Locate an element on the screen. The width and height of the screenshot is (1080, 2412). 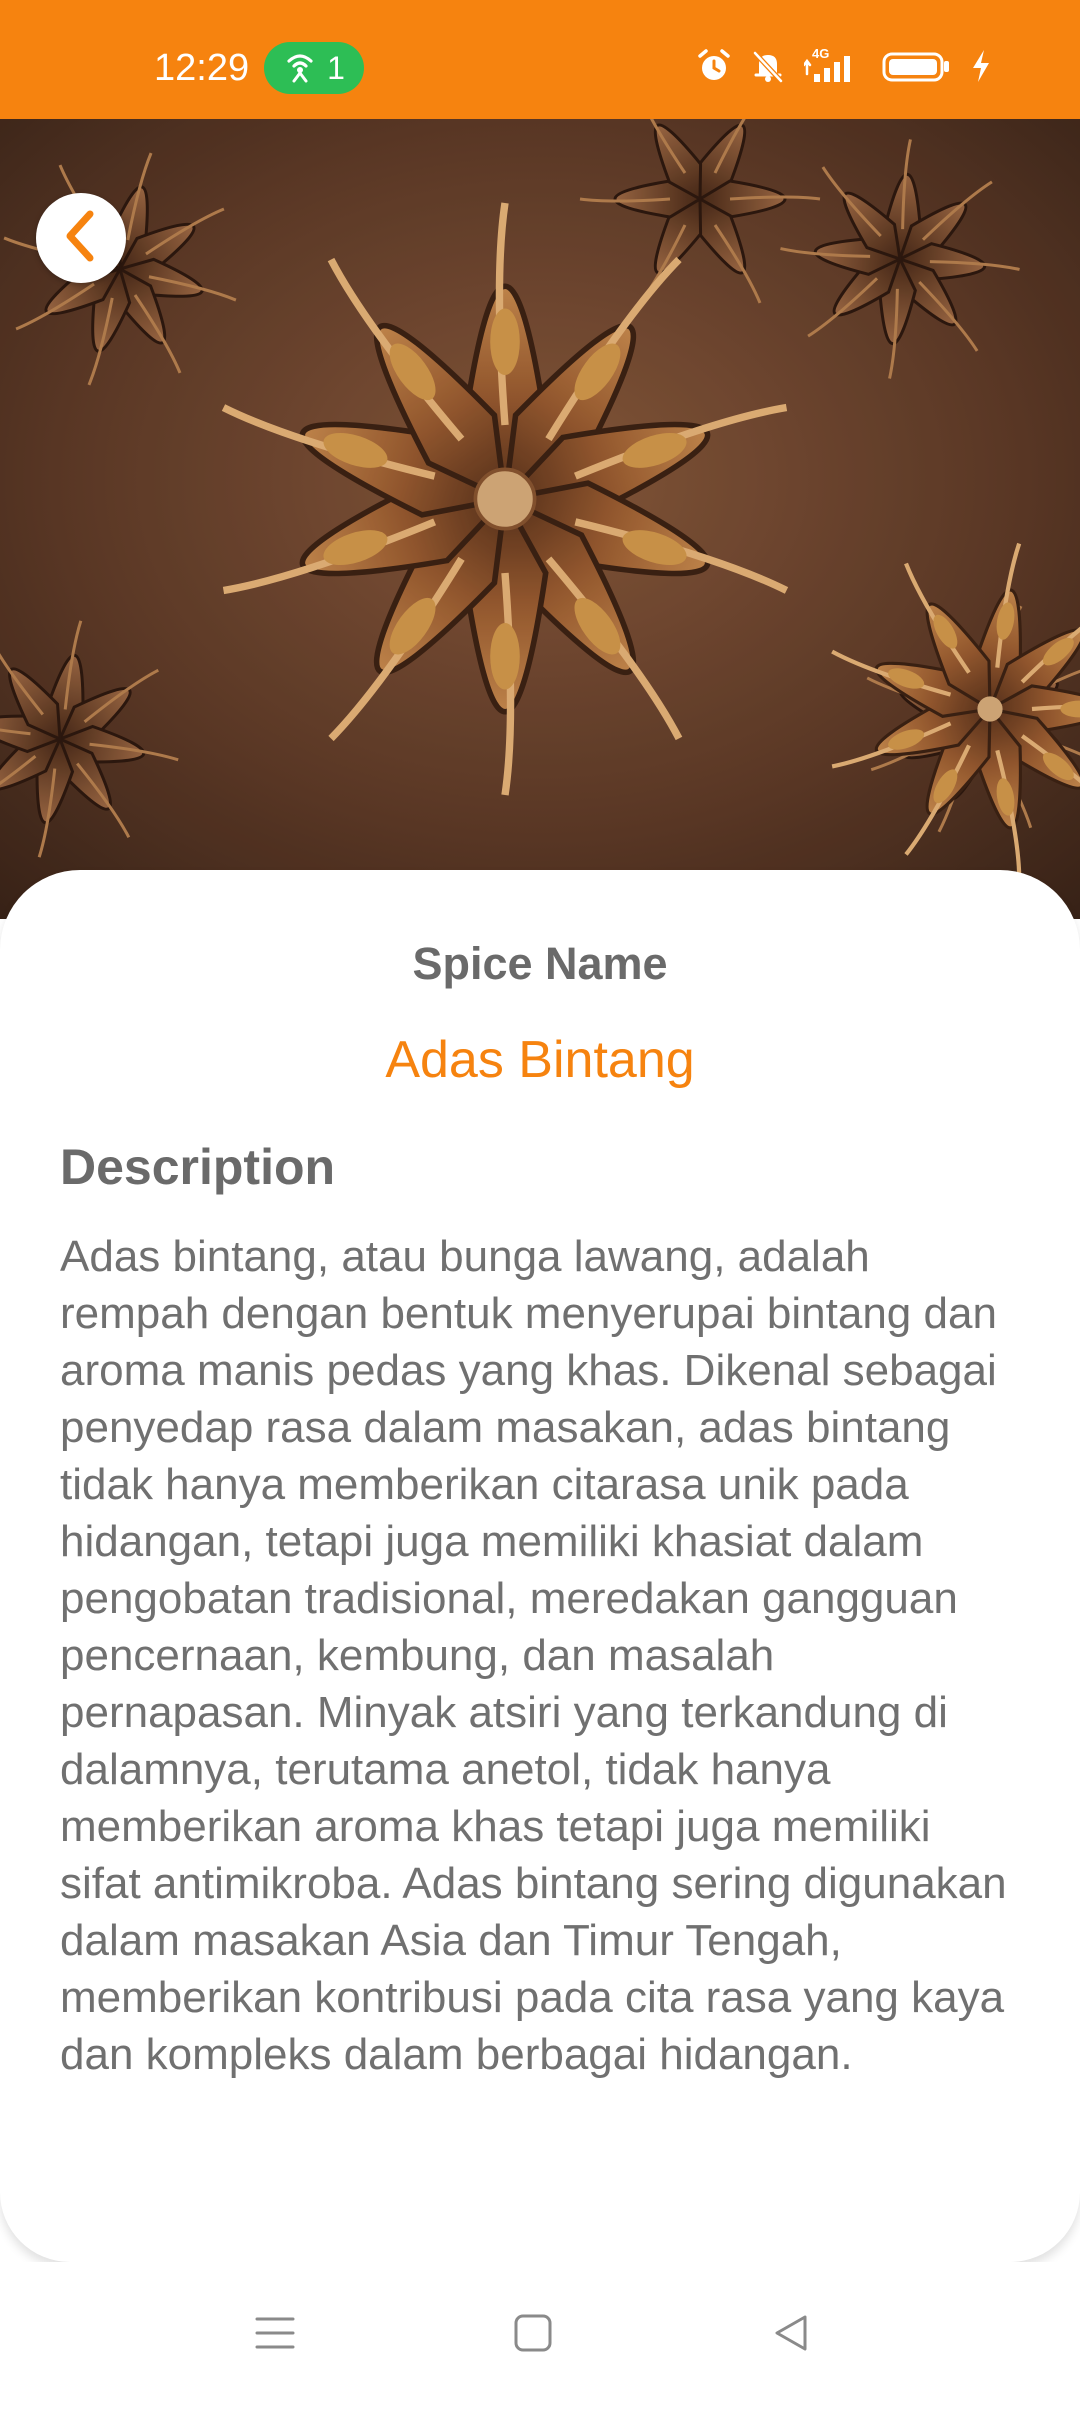
home-square-icon is located at coordinates (533, 2335).